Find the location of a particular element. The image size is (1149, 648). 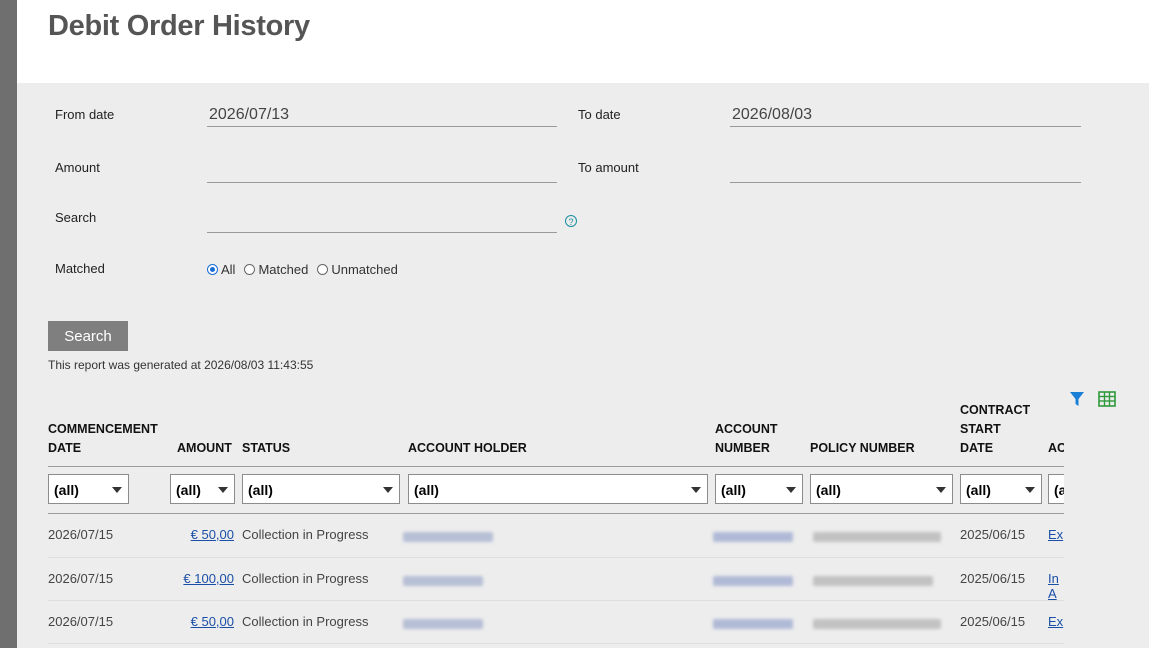

filter-select-account-holder: (all) is located at coordinates (558, 489).